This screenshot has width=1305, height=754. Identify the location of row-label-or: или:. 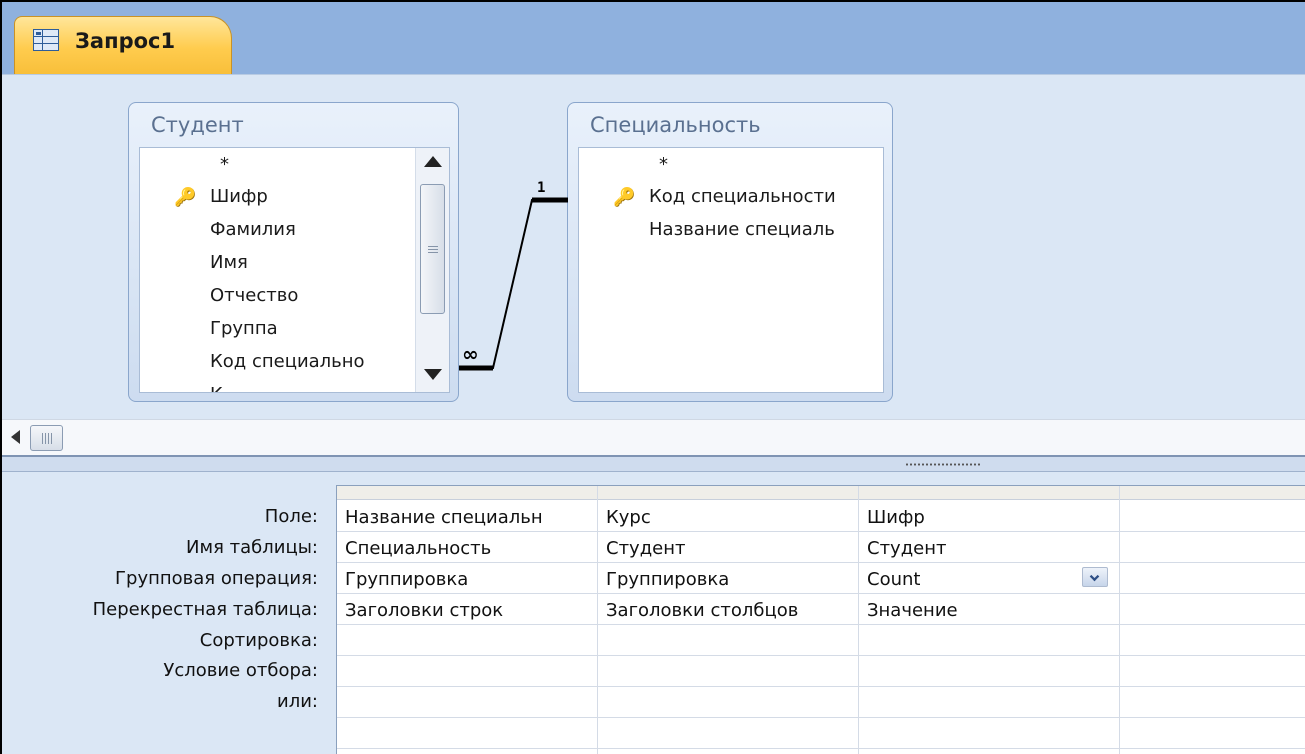
(297, 701).